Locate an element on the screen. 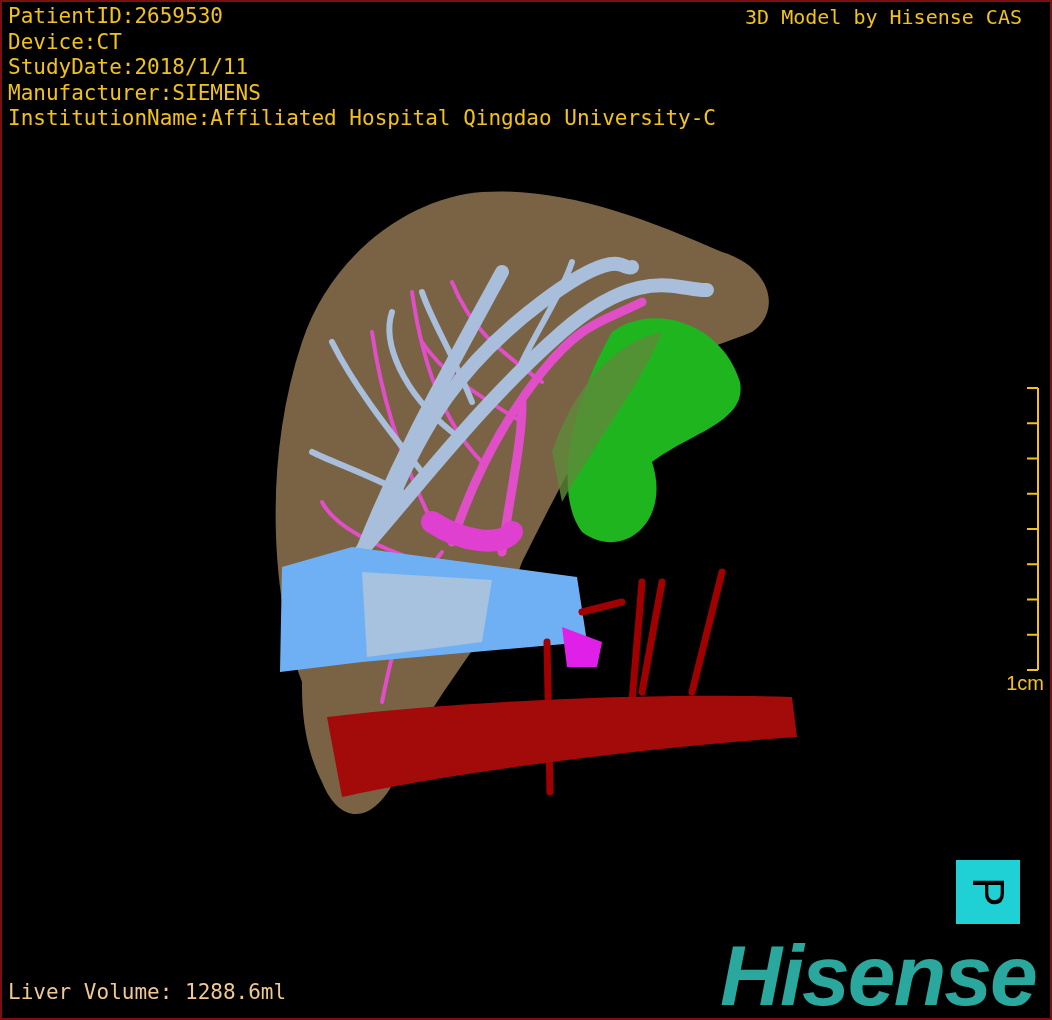 The image size is (1052, 1020). info-text: PatientID:2659530 is located at coordinates (116, 17).